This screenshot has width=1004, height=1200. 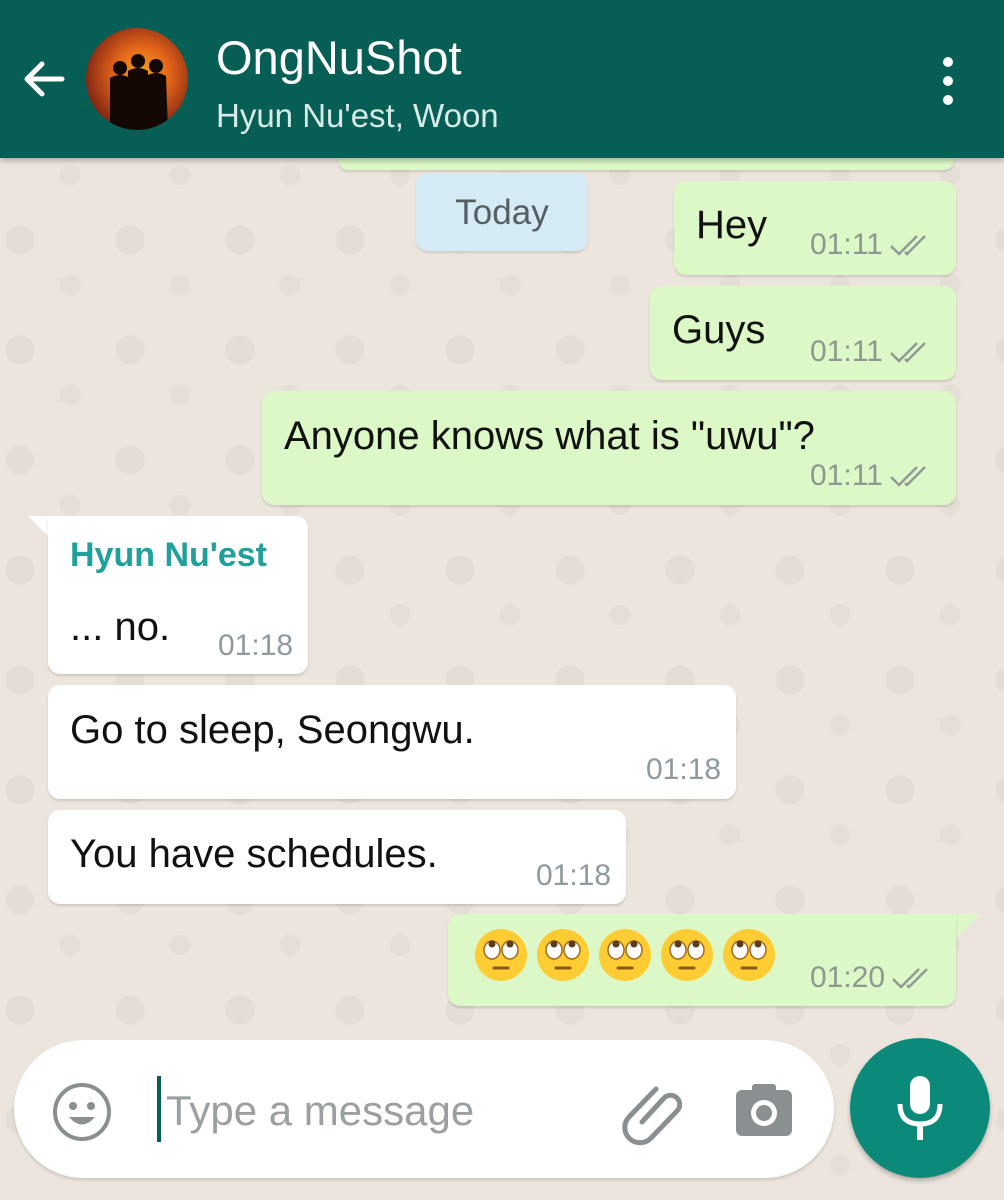 What do you see at coordinates (764, 1110) in the screenshot?
I see `camera-icon` at bounding box center [764, 1110].